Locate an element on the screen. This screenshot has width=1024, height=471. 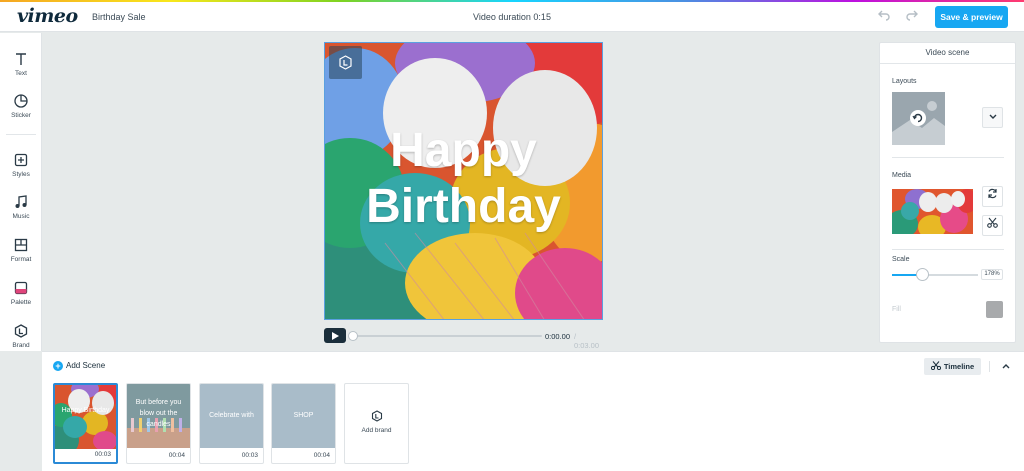
sidebar-item-sticker: Sticker is located at coordinates (21, 106).